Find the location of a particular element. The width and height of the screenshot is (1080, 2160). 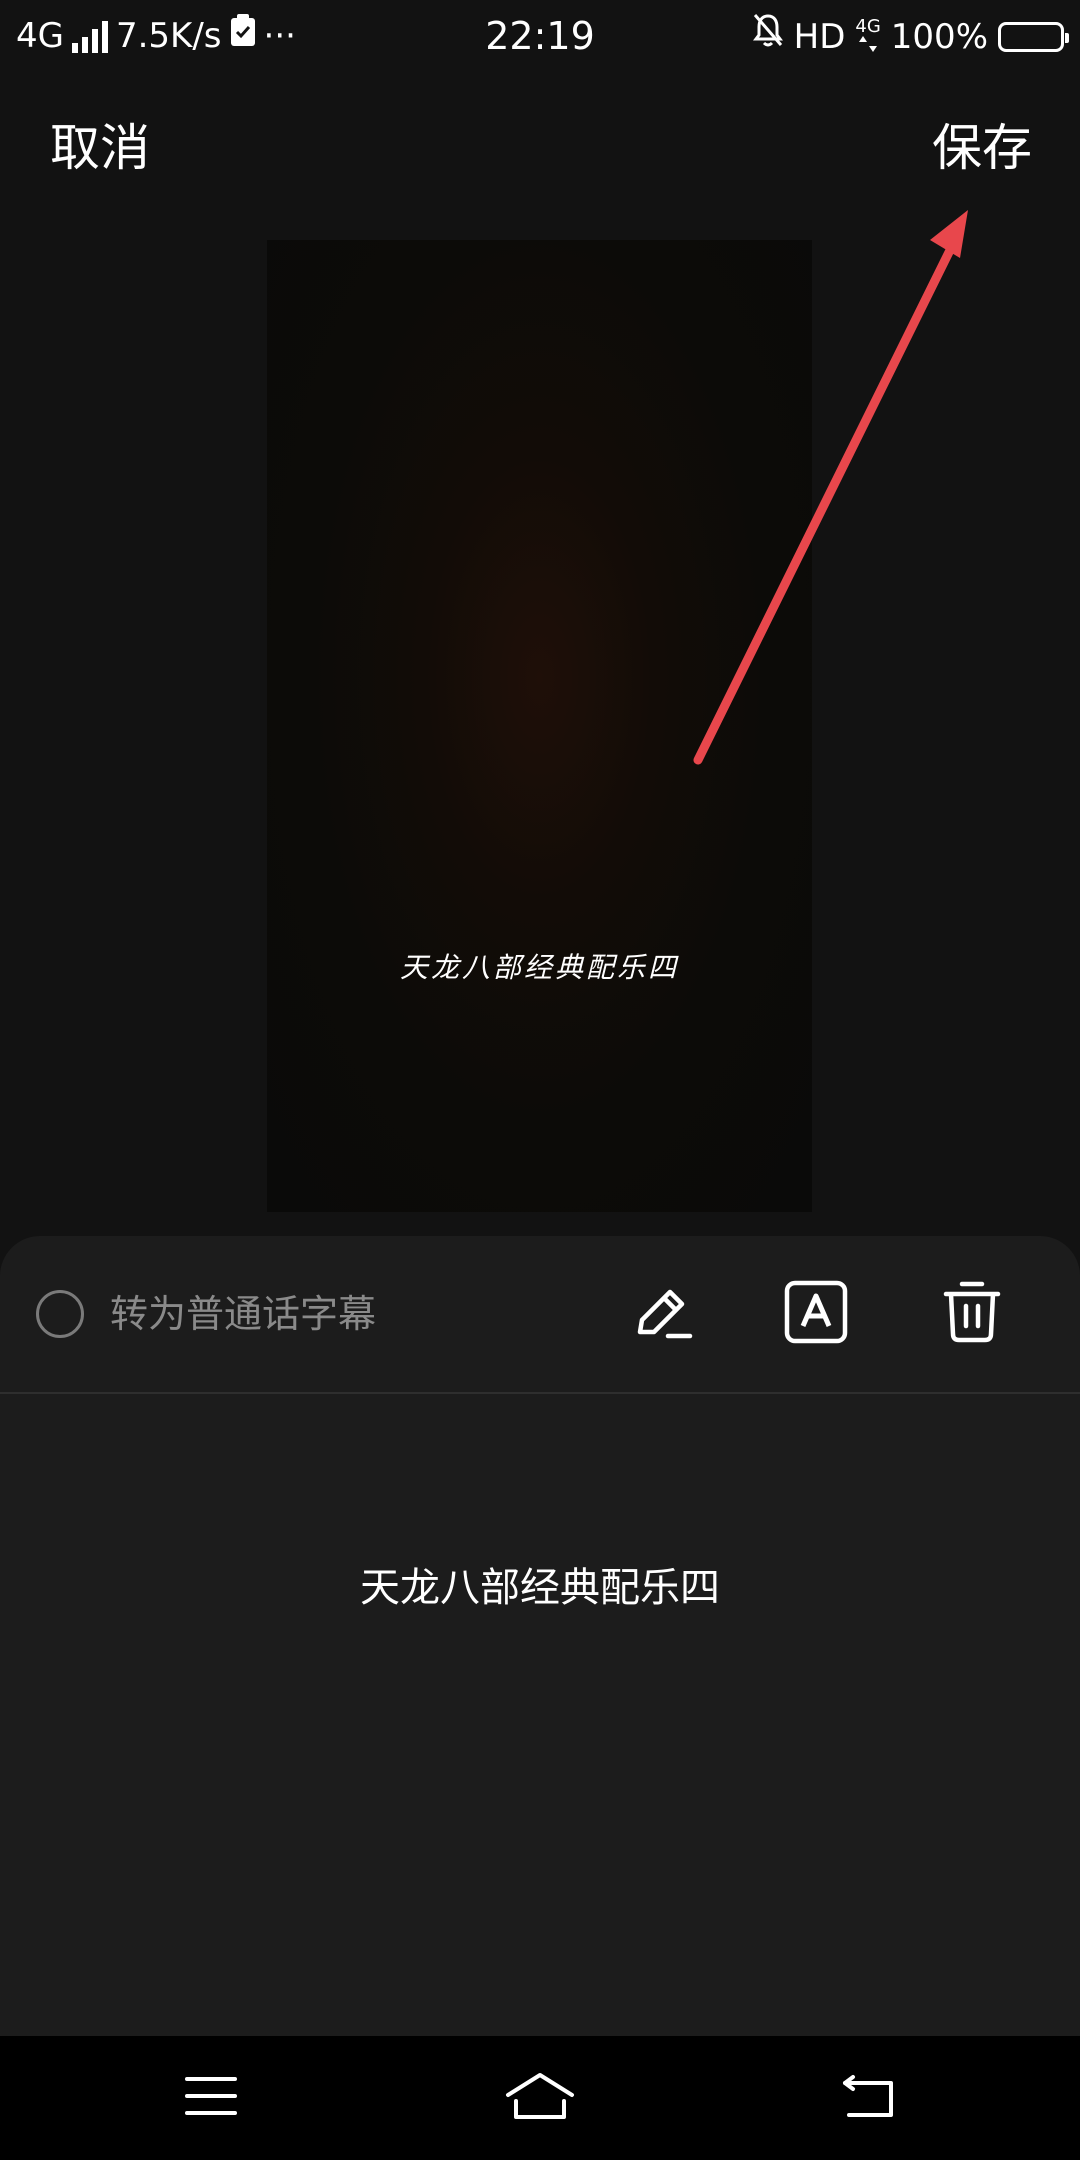

preview-caption: 天龙八部经典配乐四 is located at coordinates (539, 967).